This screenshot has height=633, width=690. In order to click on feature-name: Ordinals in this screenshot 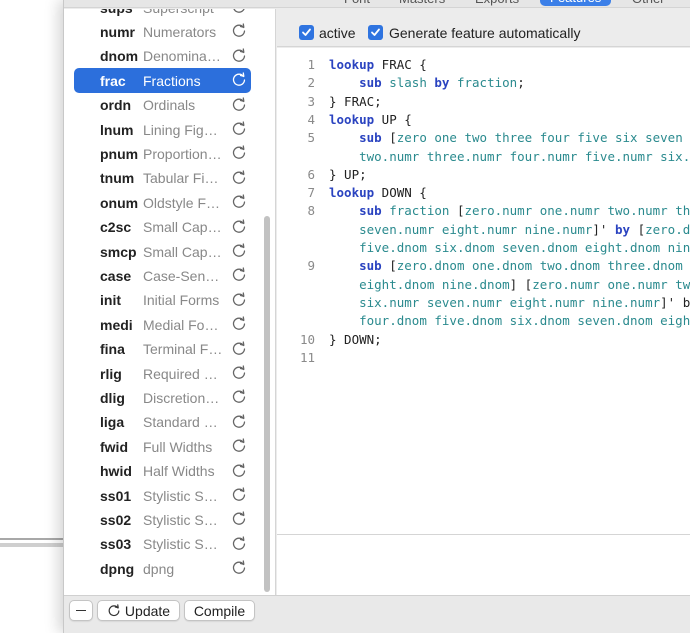, I will do `click(183, 105)`.